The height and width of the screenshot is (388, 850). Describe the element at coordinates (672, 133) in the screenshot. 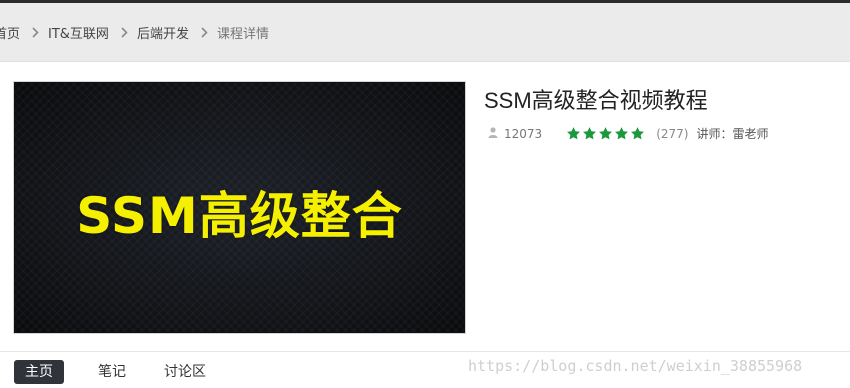

I see `rating-count: (277)` at that location.